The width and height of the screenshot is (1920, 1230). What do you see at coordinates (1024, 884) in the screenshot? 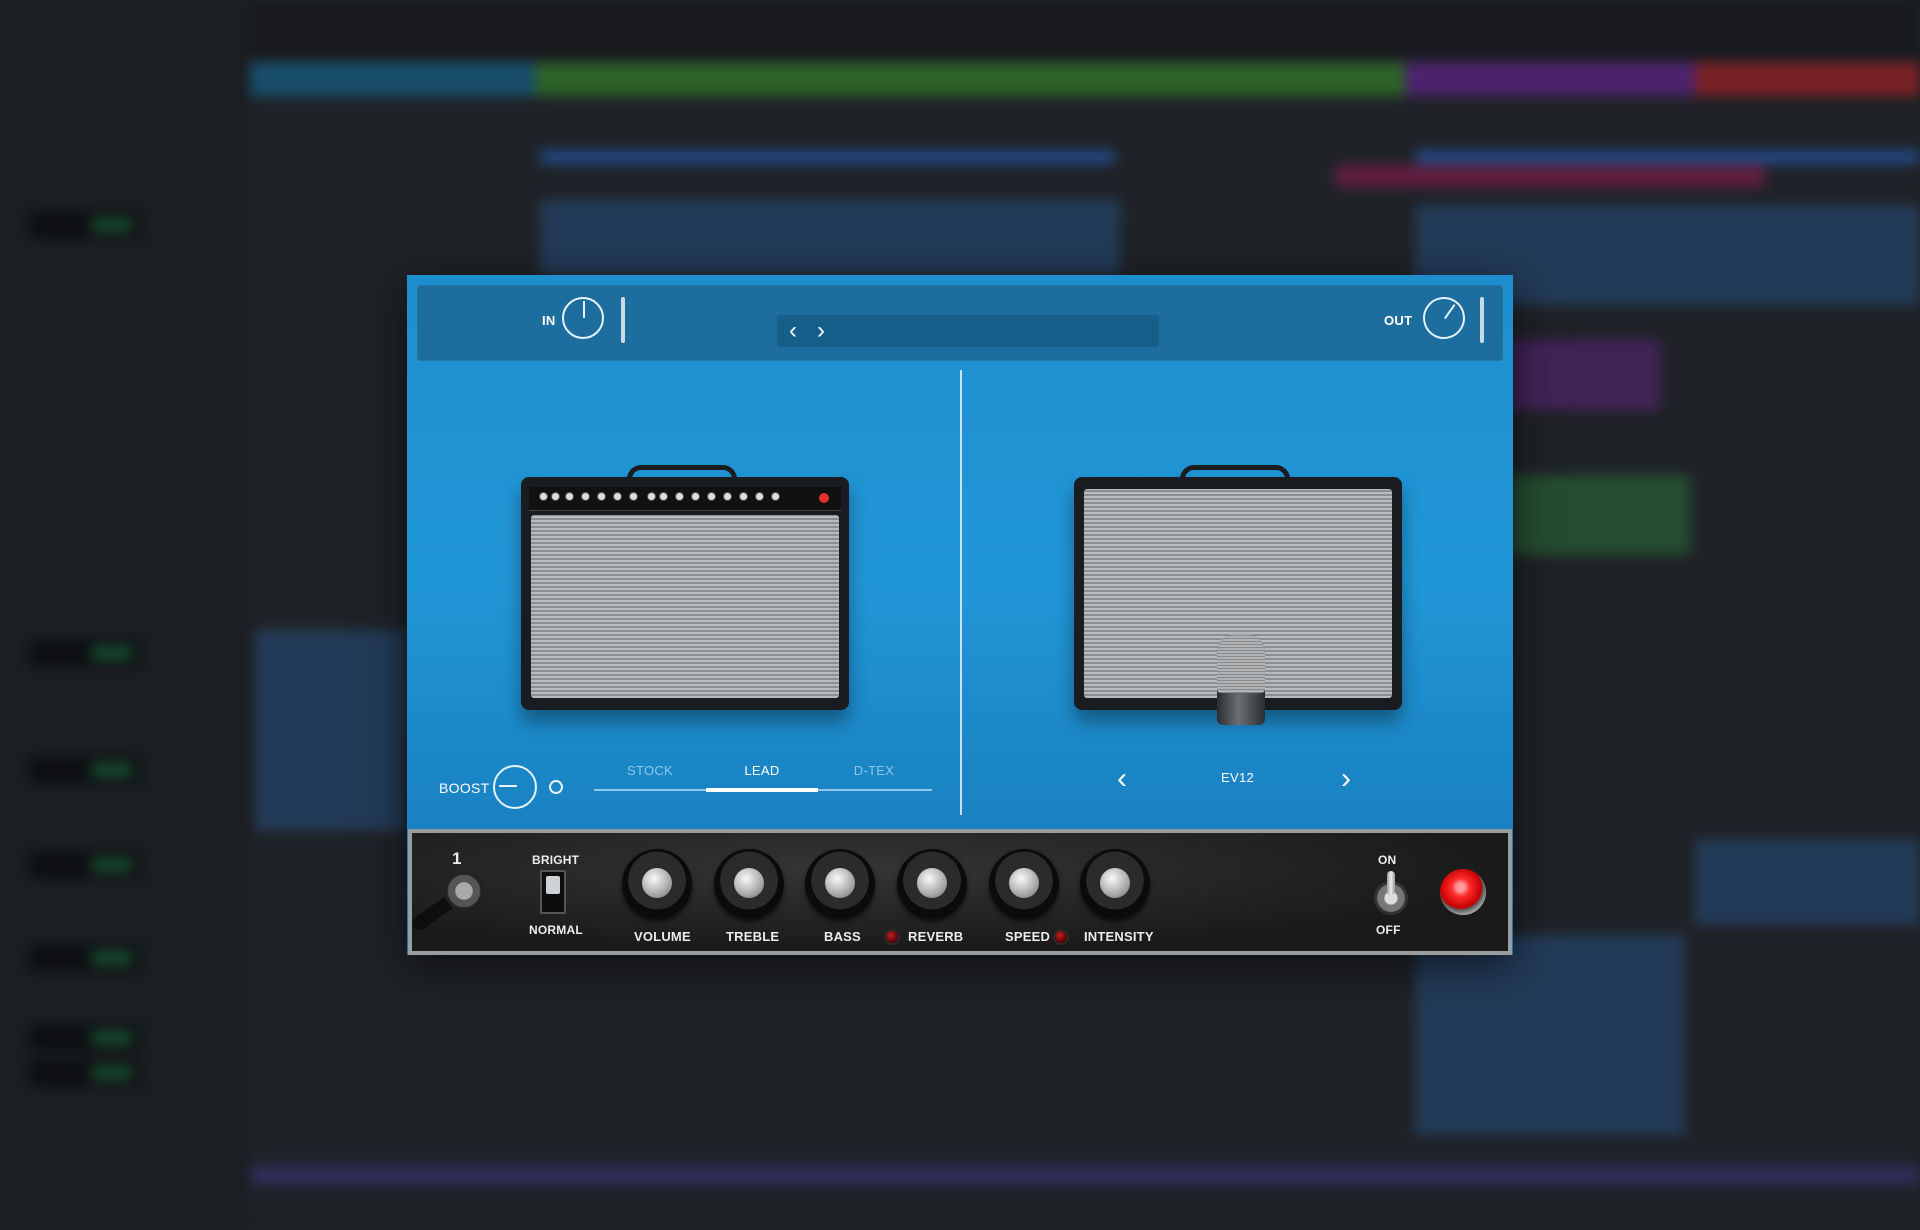
I see `speed-knob` at bounding box center [1024, 884].